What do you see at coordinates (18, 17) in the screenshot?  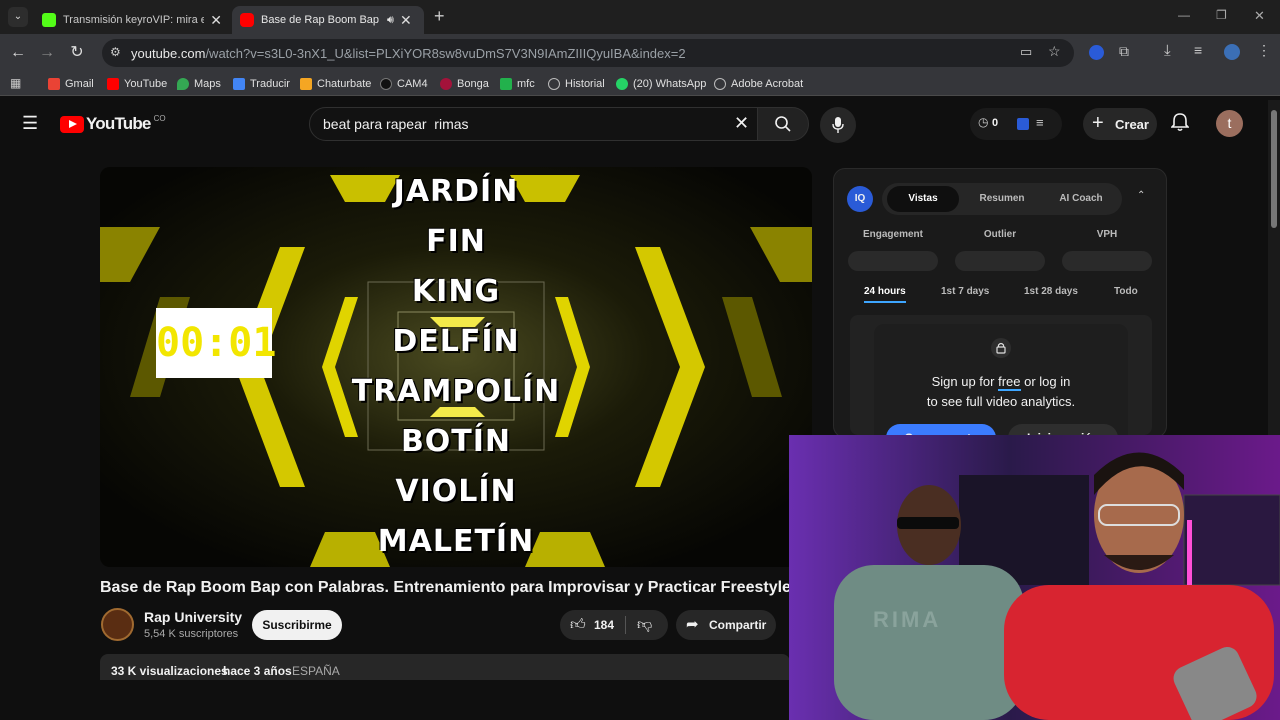 I see `tab-search-button: ⌄` at bounding box center [18, 17].